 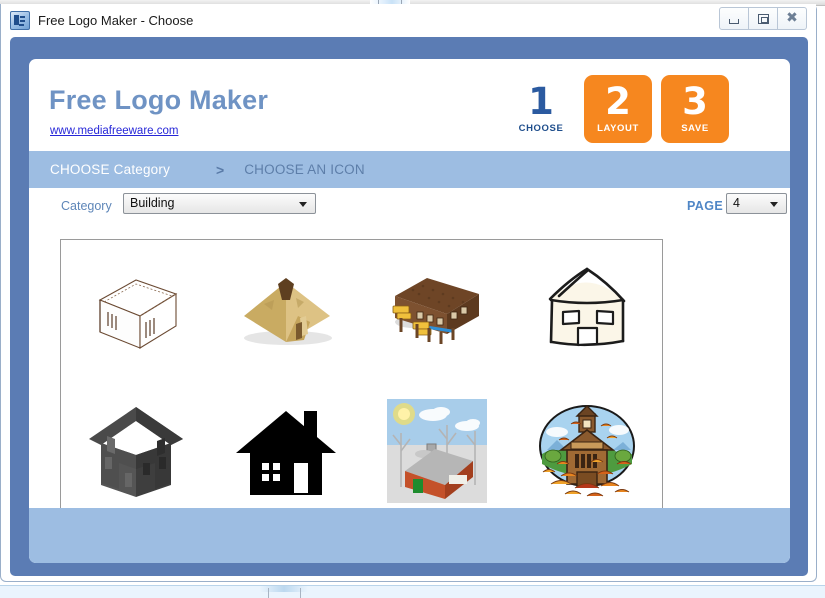 I want to click on category-select-value: Building, so click(x=152, y=203).